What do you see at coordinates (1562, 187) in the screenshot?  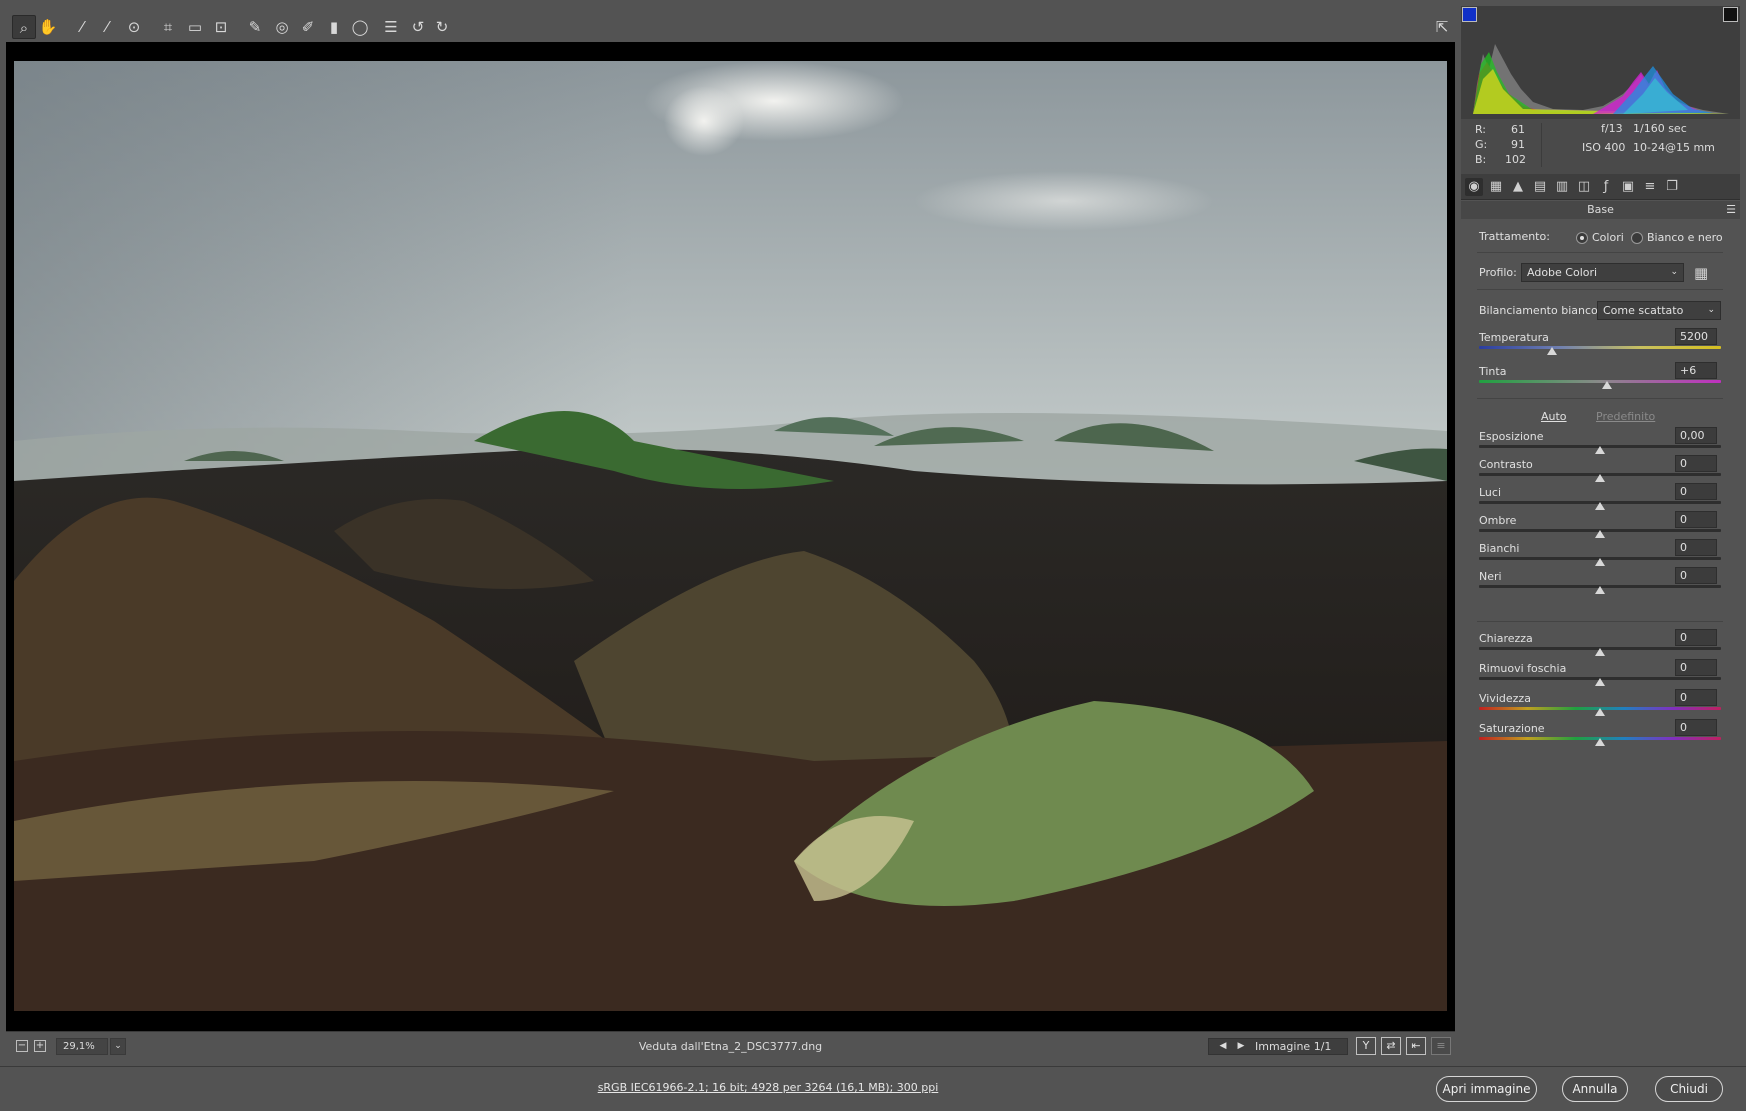 I see `split-toning-tab-icon: ▥` at bounding box center [1562, 187].